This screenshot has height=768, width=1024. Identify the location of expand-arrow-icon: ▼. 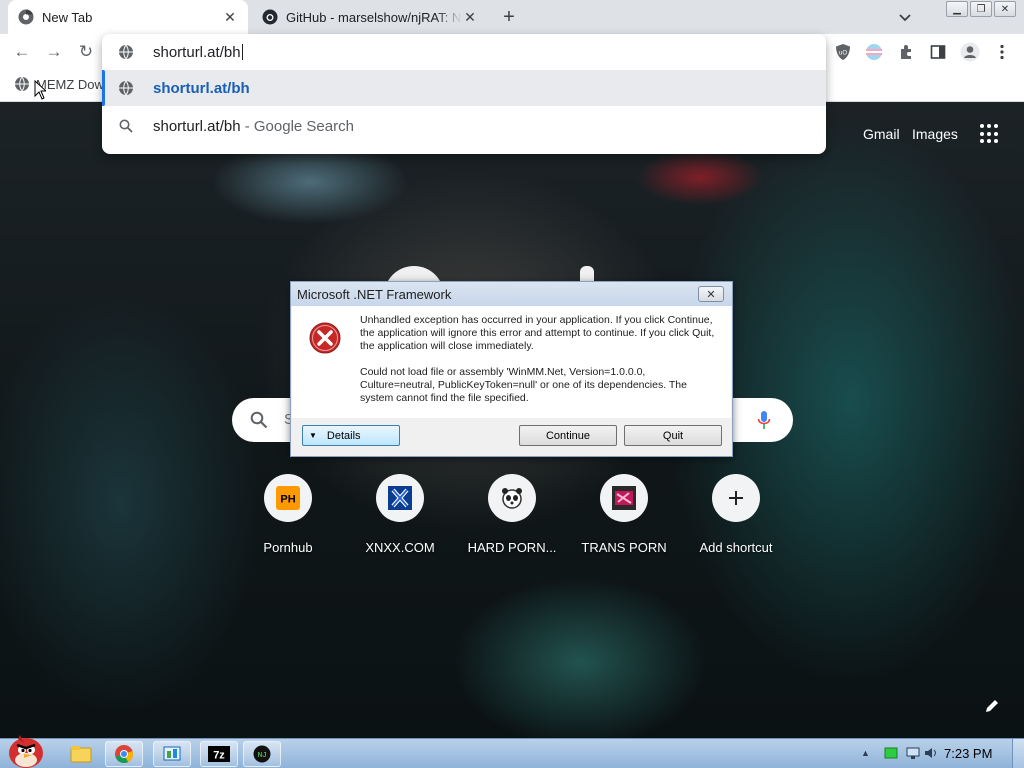
(313, 435).